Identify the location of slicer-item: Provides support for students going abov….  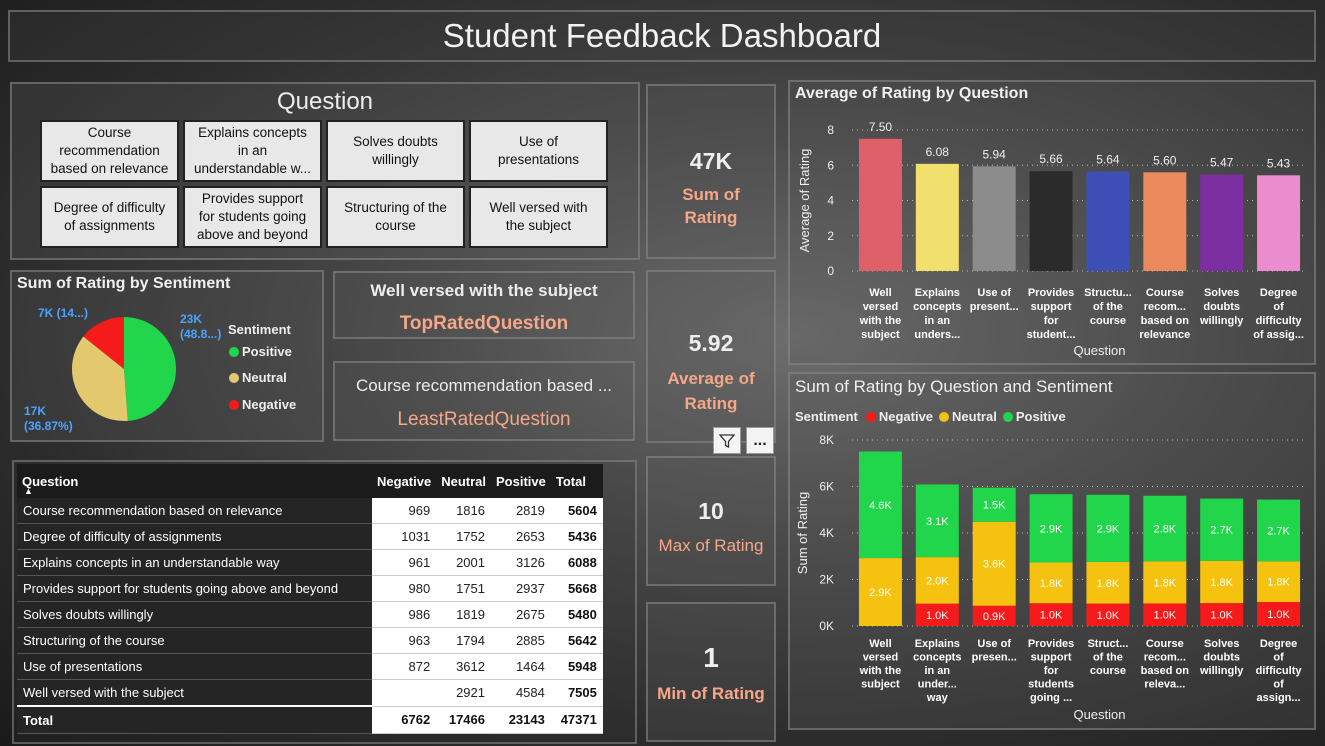
(252, 217).